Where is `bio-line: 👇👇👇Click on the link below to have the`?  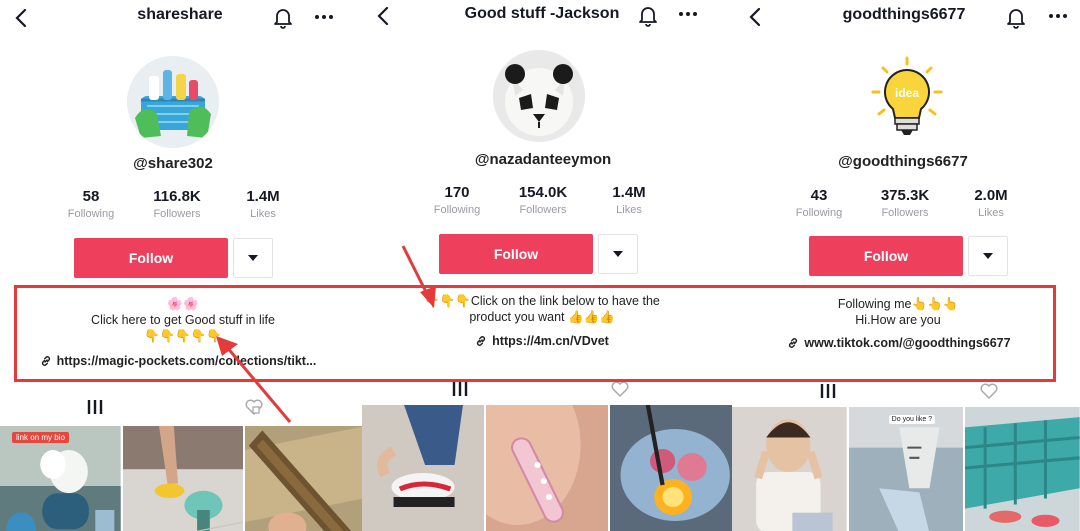 bio-line: 👇👇👇Click on the link below to have the is located at coordinates (542, 301).